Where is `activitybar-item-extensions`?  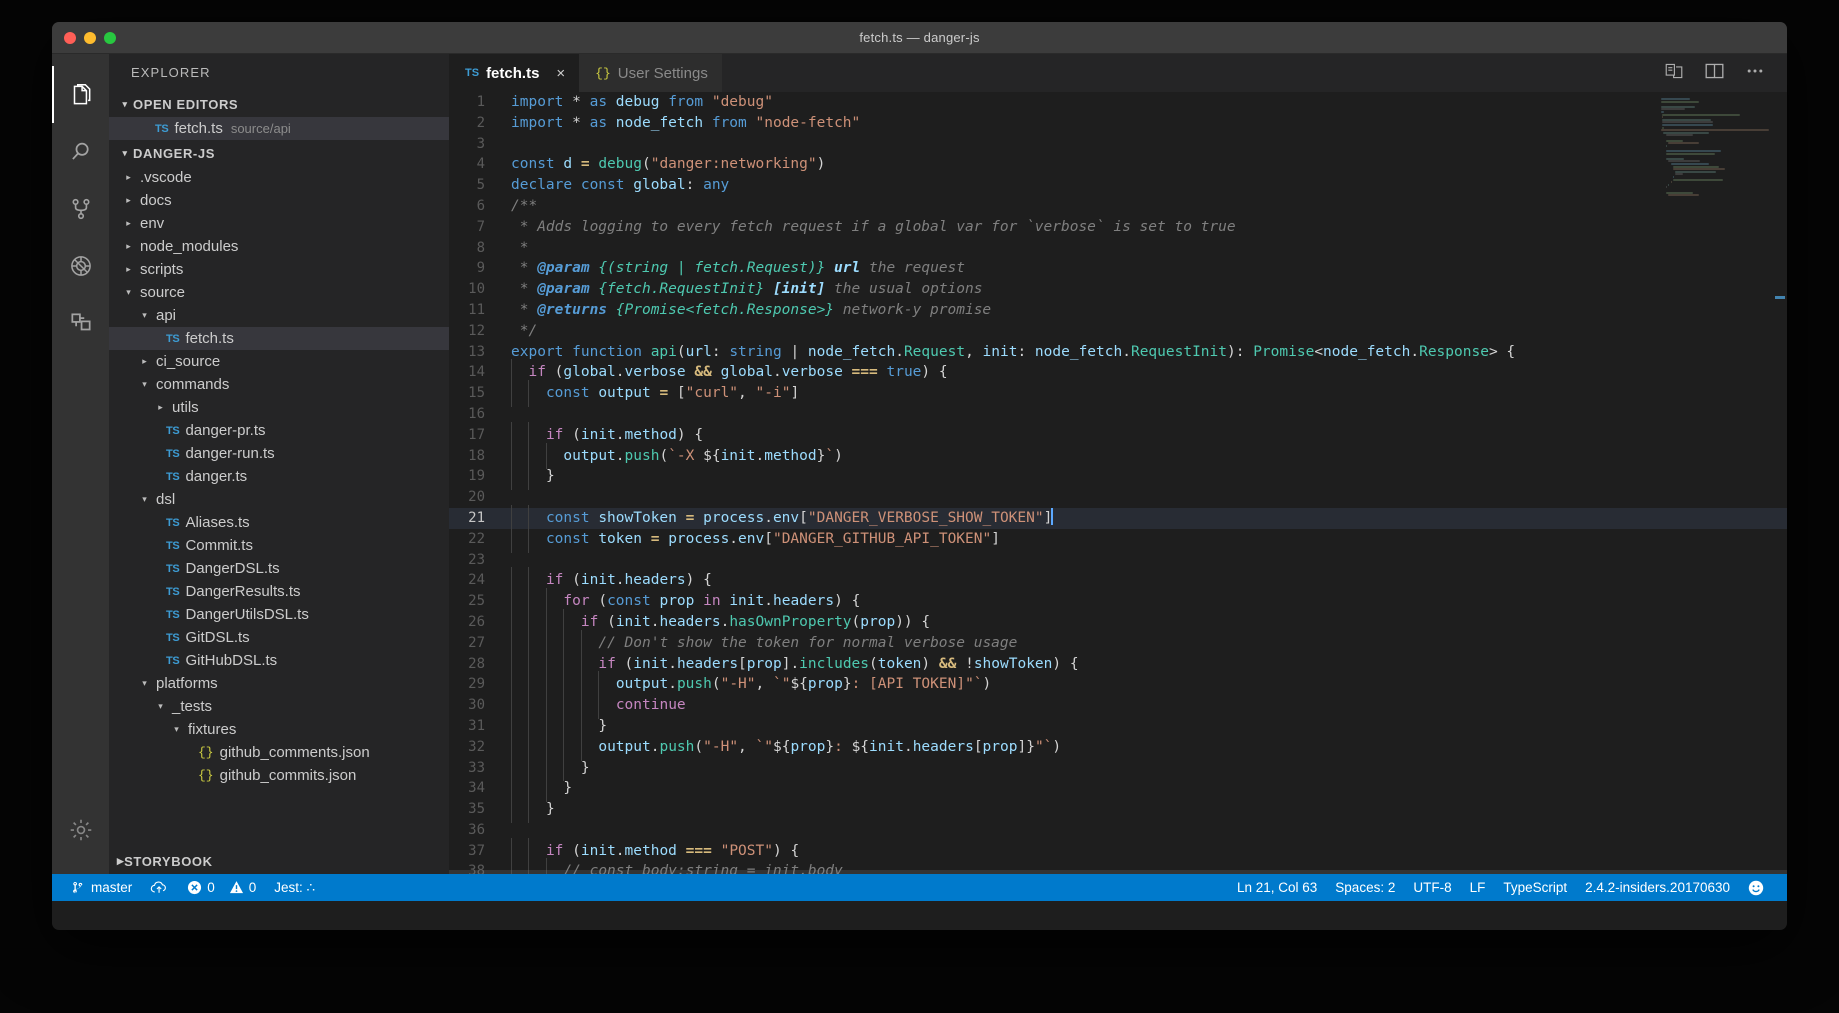 activitybar-item-extensions is located at coordinates (80, 322).